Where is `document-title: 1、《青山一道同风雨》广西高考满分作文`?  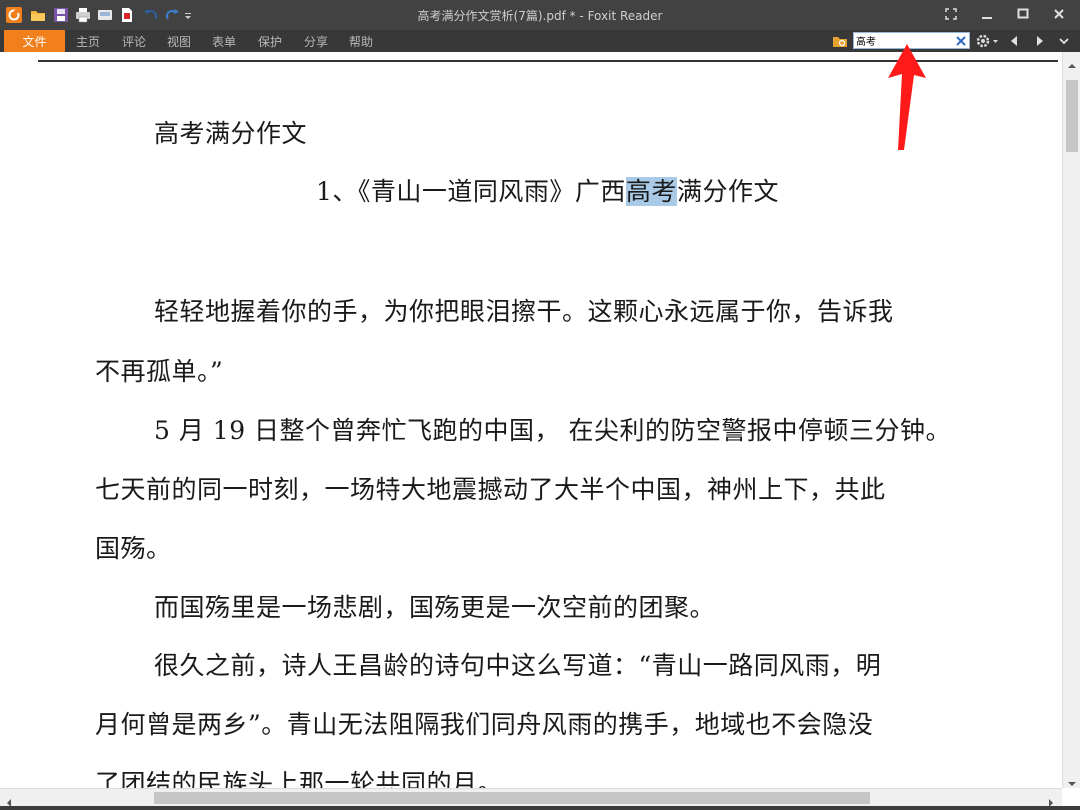
document-title: 1、《青山一道同风雨》广西高考满分作文 is located at coordinates (547, 190).